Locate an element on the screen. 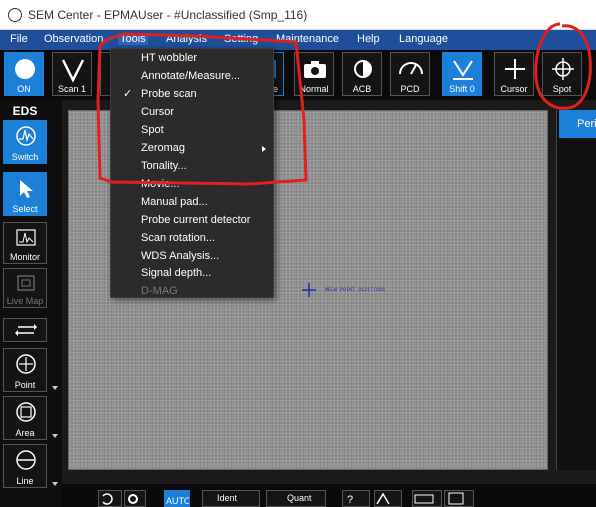 The width and height of the screenshot is (596, 507). menu-item-d-mag: D-MAG is located at coordinates (192, 292).